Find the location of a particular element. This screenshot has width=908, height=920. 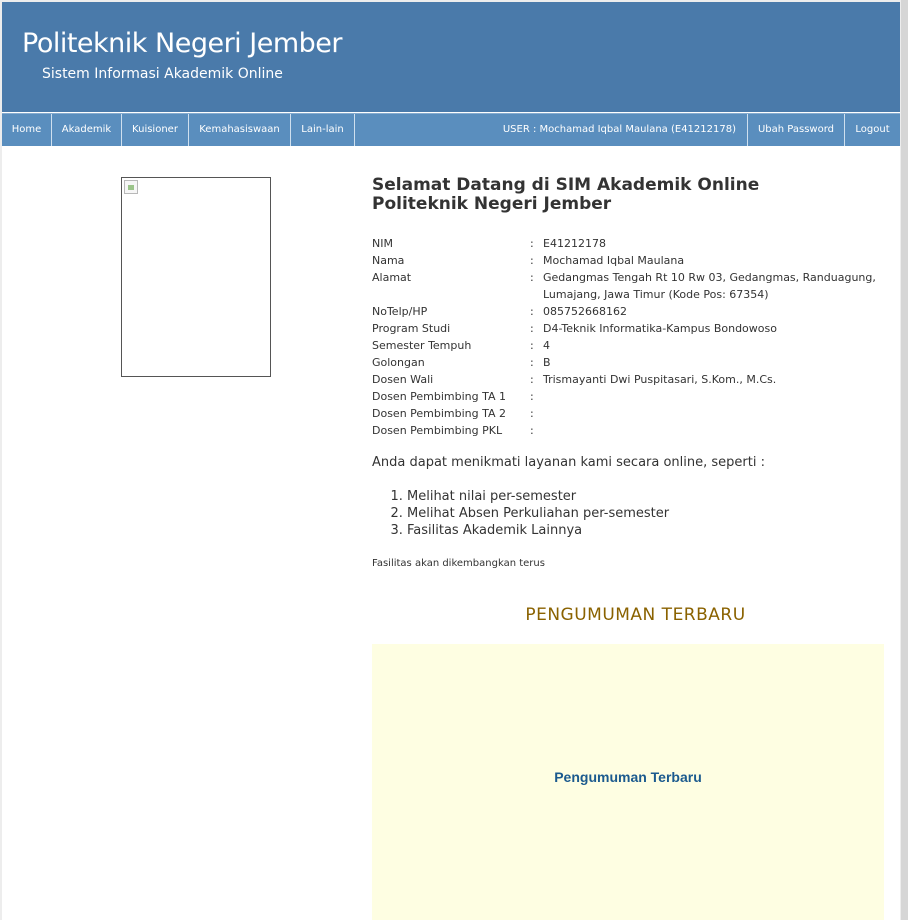

info-label: Dosen Pembimbing TA 2 is located at coordinates (439, 413).